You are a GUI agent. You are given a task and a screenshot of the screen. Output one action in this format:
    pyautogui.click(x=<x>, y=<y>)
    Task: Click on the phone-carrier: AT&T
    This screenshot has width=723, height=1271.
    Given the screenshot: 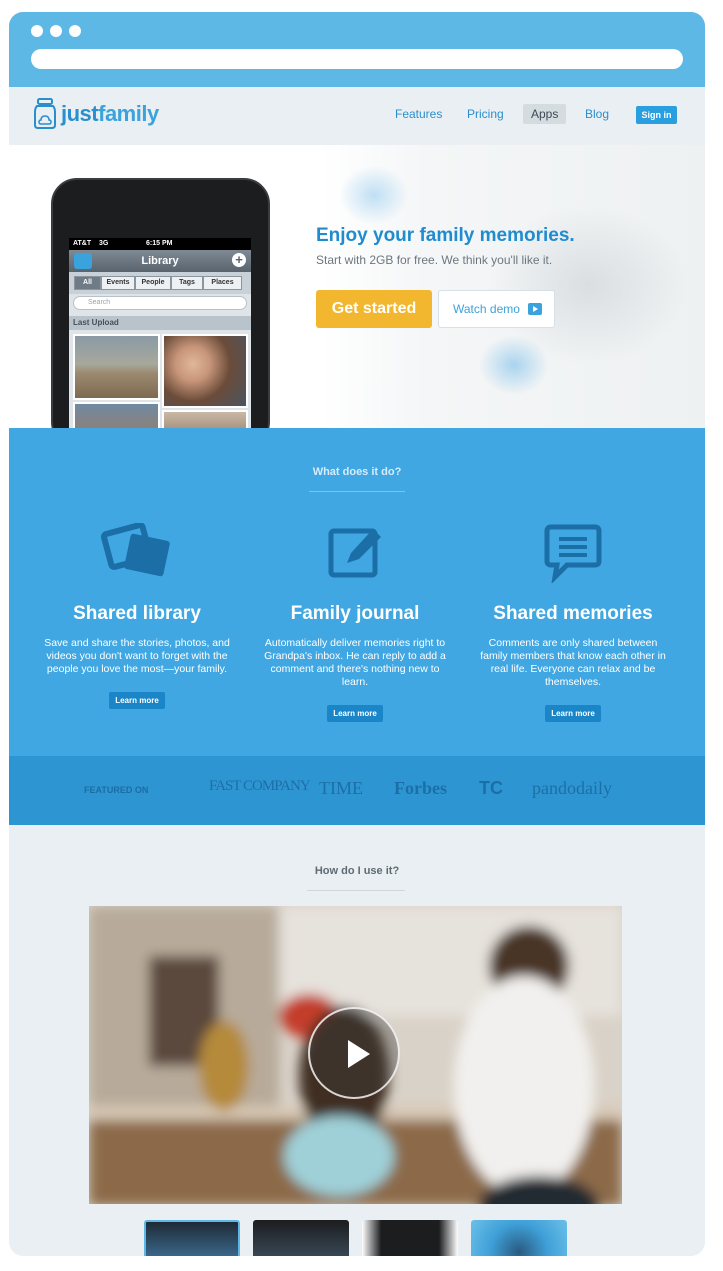 What is the action you would take?
    pyautogui.click(x=82, y=243)
    